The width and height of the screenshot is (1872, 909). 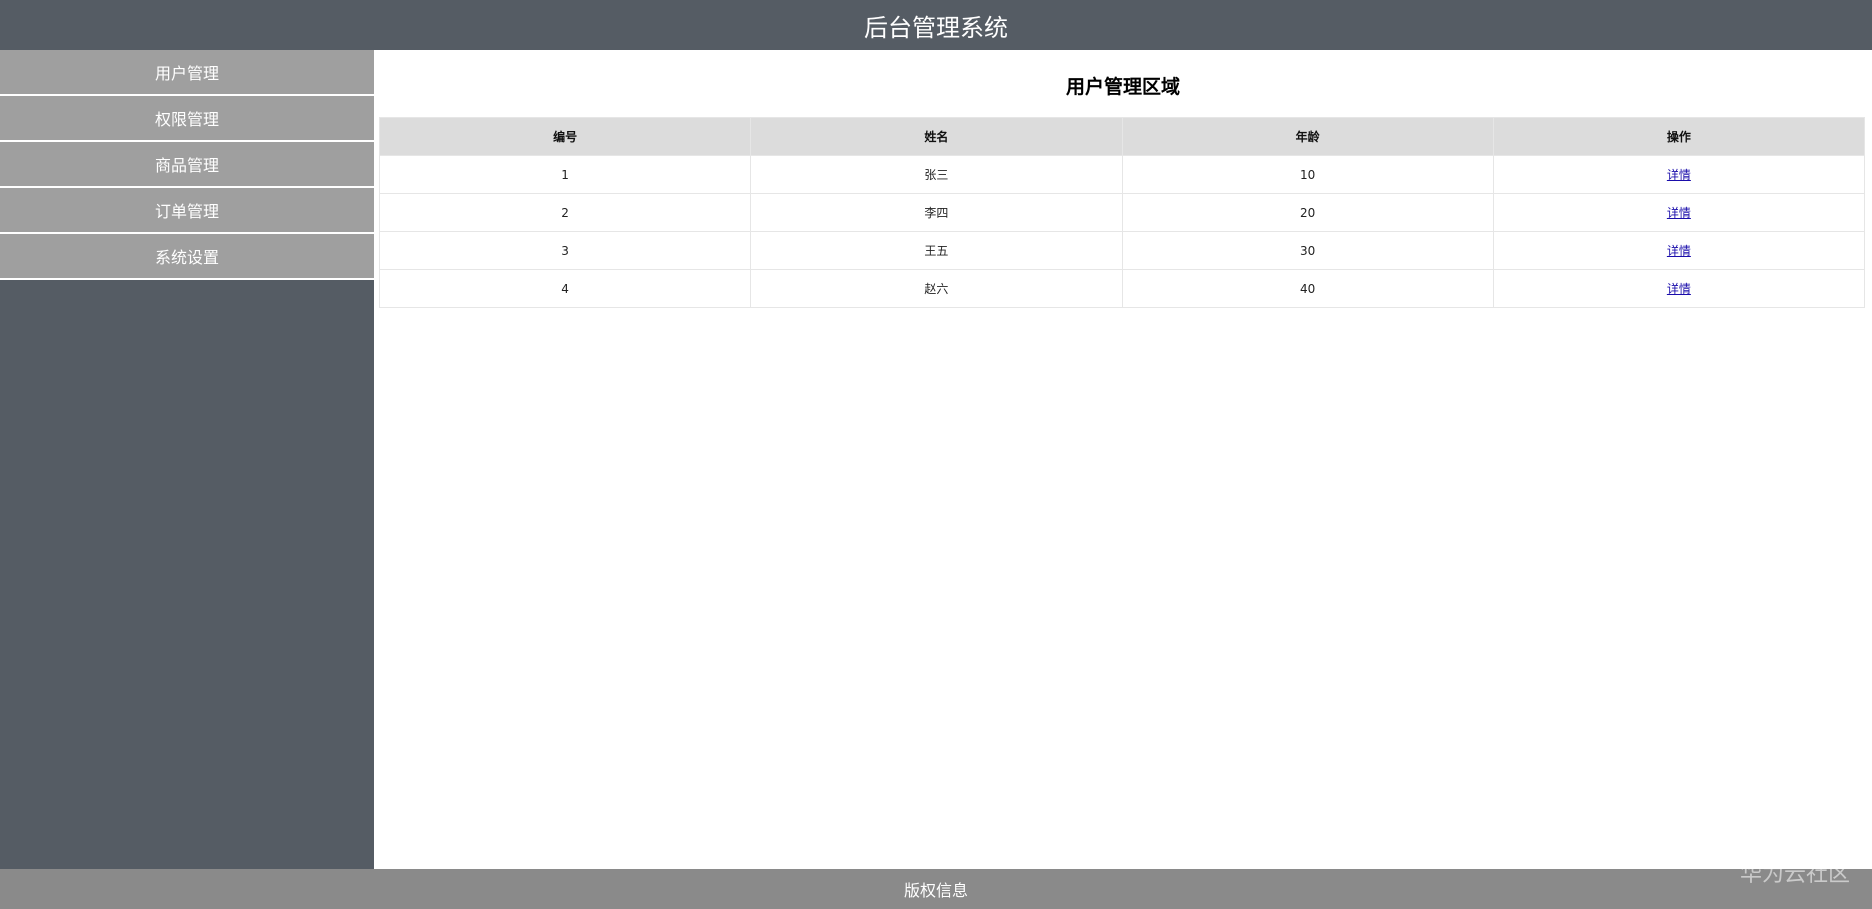 I want to click on cell-id: 2, so click(x=565, y=212).